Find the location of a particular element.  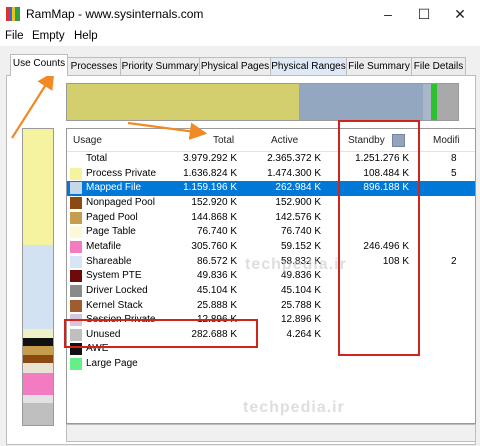

arrow-to-use-counts-tab is located at coordinates (33, 105).